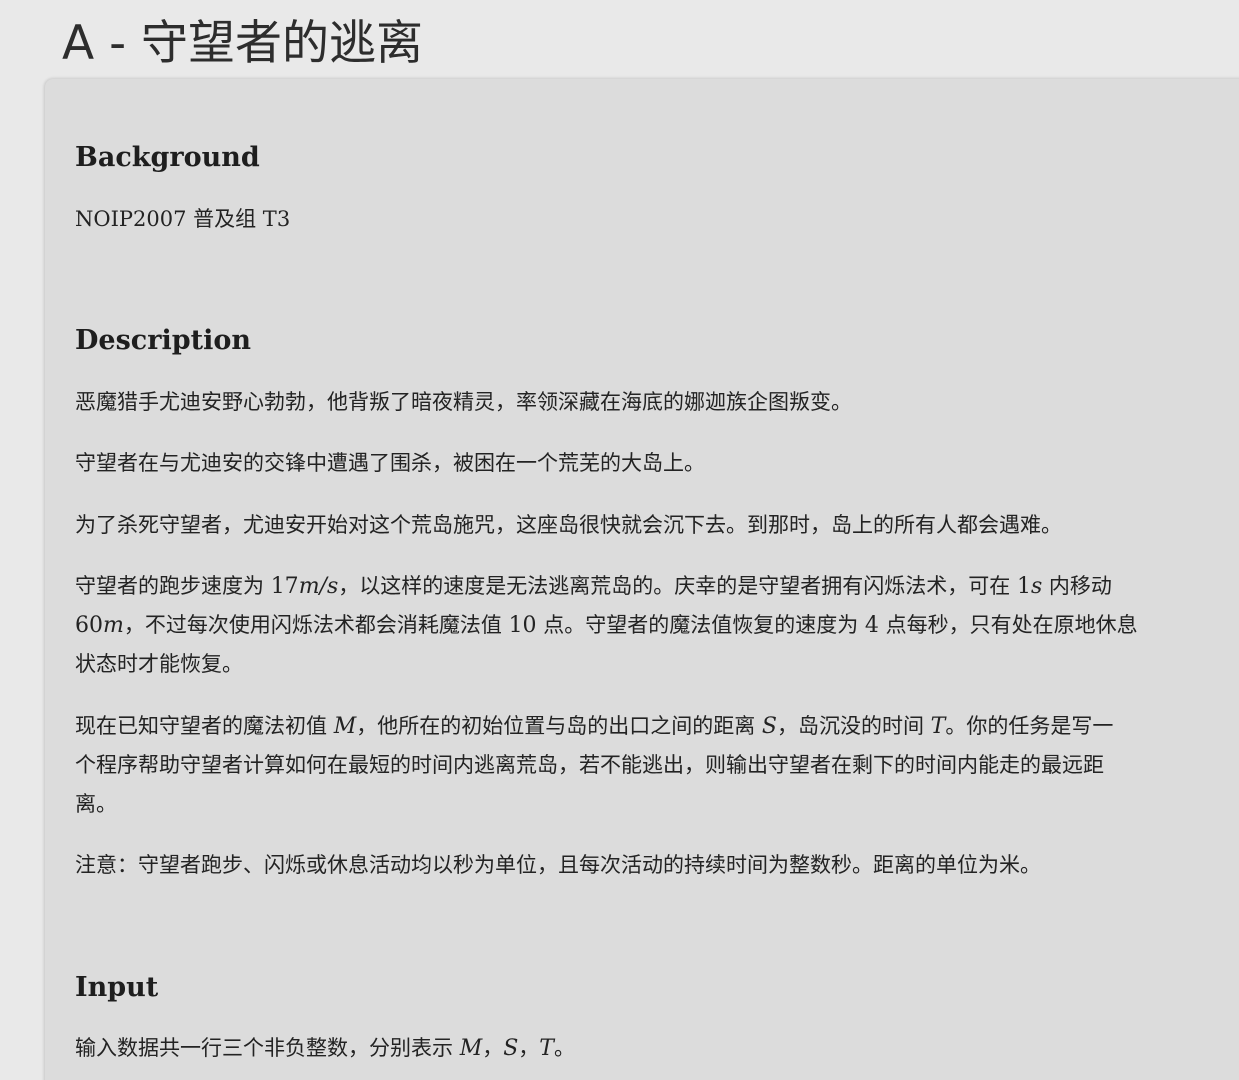 The image size is (1239, 1080). Describe the element at coordinates (677, 586) in the screenshot. I see `p4-text-2: ，以这样的速度是无法逃离荒岛的。庆幸的是守望者拥有闪烁法术，可在` at that location.